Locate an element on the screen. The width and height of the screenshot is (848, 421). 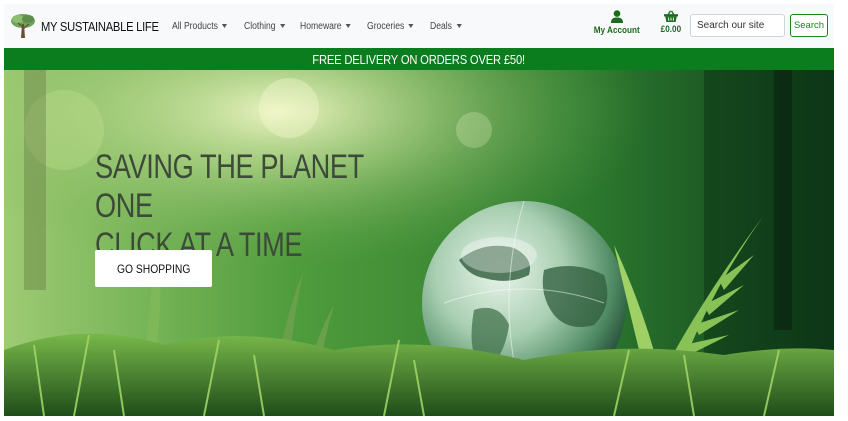
hero-title: SAVING THE PLANET ONE CLICK AT A TIME is located at coordinates (247, 206).